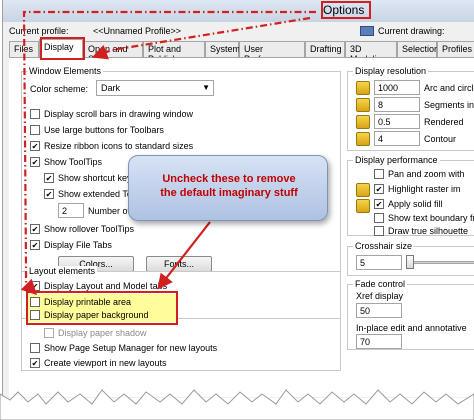 This screenshot has height=420, width=474. What do you see at coordinates (29, 287) in the screenshot?
I see `arrow-head-layout` at bounding box center [29, 287].